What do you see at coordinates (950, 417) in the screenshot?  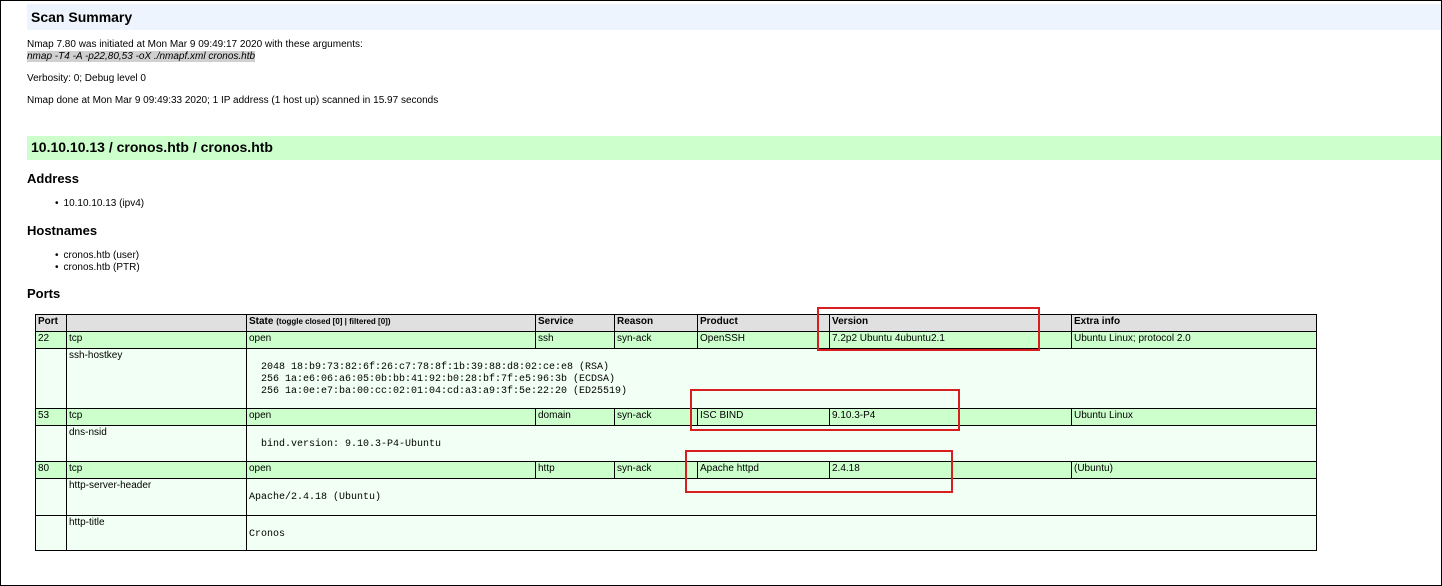 I see `port-version: 9.10.3-P4` at bounding box center [950, 417].